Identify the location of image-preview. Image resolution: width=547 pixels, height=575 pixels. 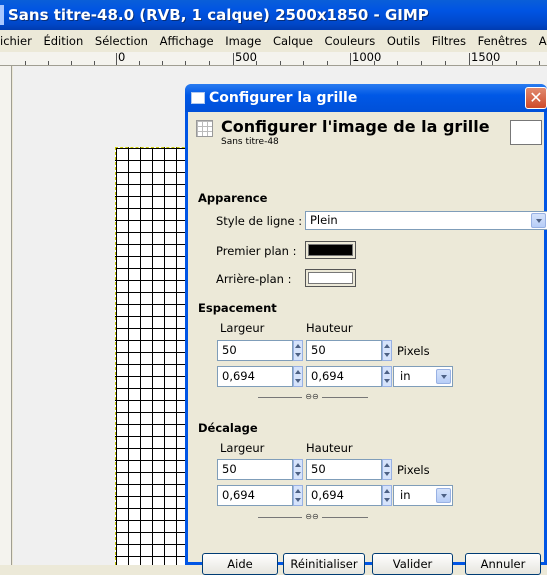
(526, 132).